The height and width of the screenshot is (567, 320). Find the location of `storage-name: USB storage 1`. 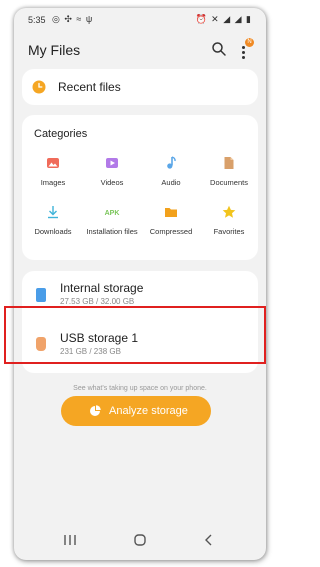

storage-name: USB storage 1 is located at coordinates (99, 338).